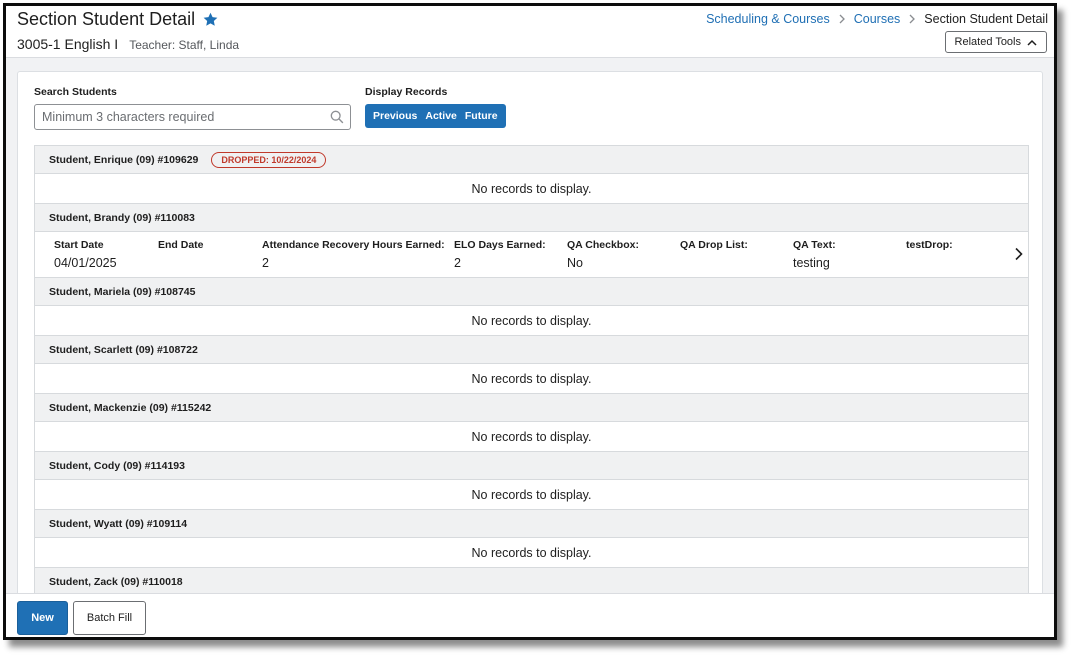  Describe the element at coordinates (531, 408) in the screenshot. I see `student-header-row: Student, Mackenzie (09) #115242` at that location.